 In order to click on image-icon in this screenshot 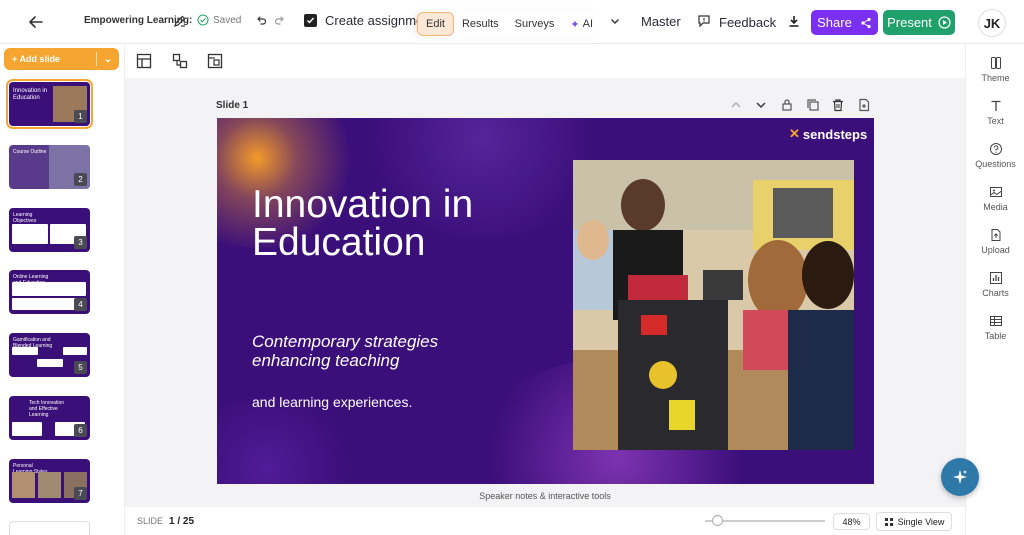, I will do `click(995, 192)`.